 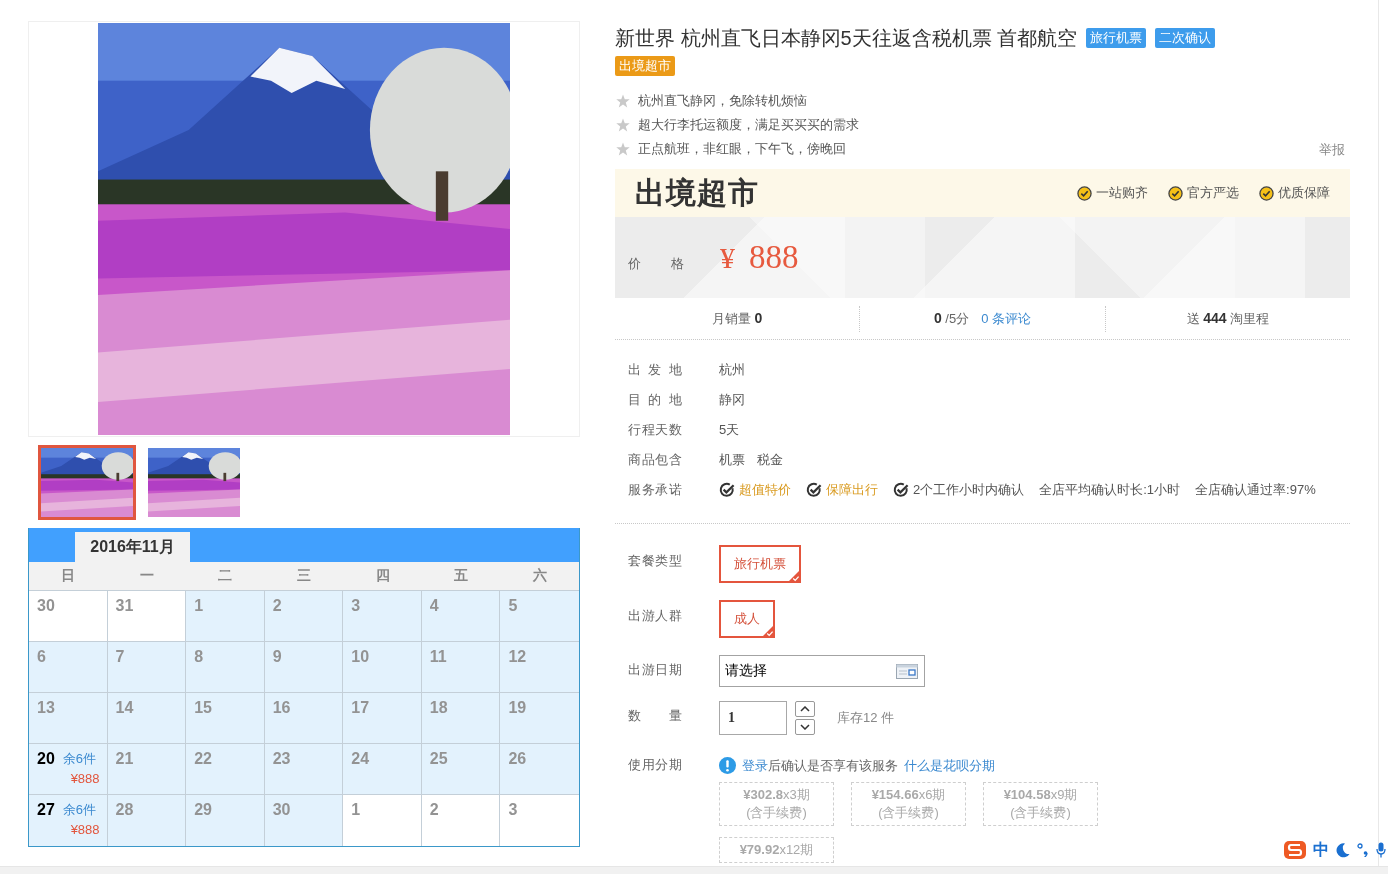 I want to click on stock-count: 余6件, so click(x=79, y=759).